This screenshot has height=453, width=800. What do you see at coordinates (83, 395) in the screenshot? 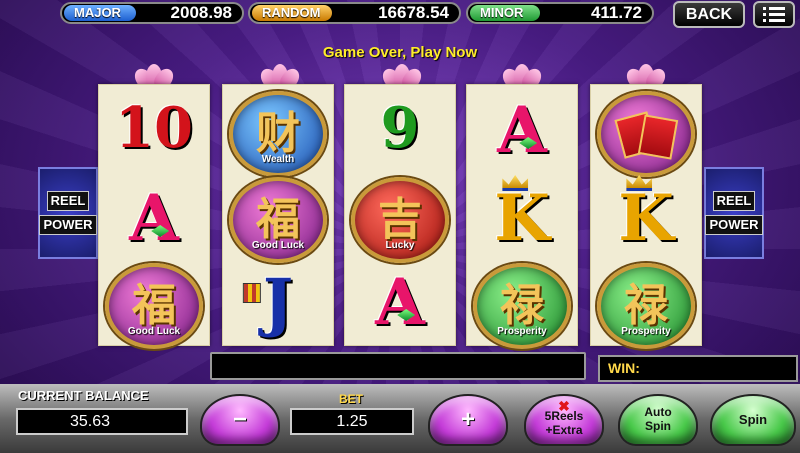
I see `current-balance-label: CURRENT BALANCE` at bounding box center [83, 395].